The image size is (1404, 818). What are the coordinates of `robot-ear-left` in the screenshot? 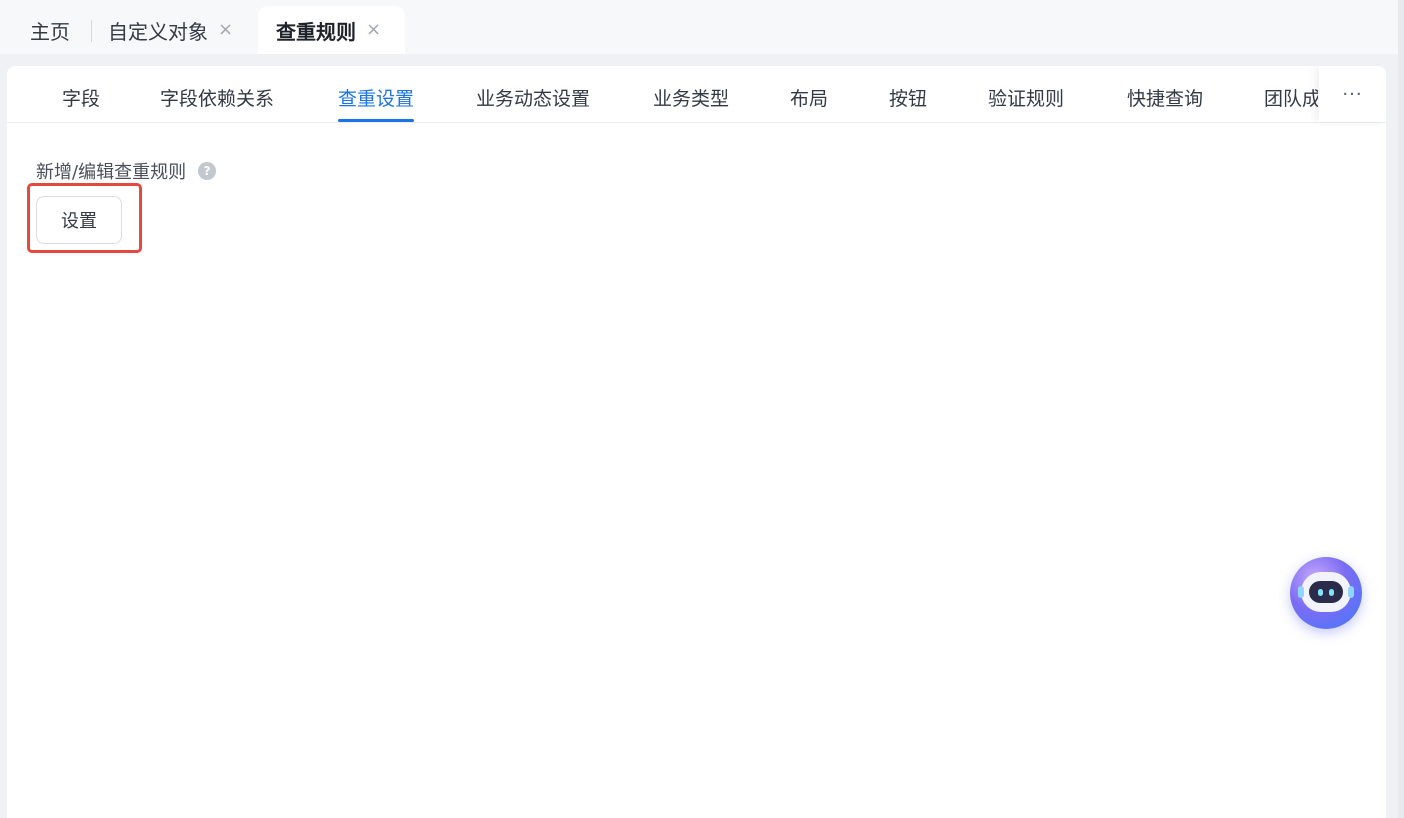 It's located at (1301, 592).